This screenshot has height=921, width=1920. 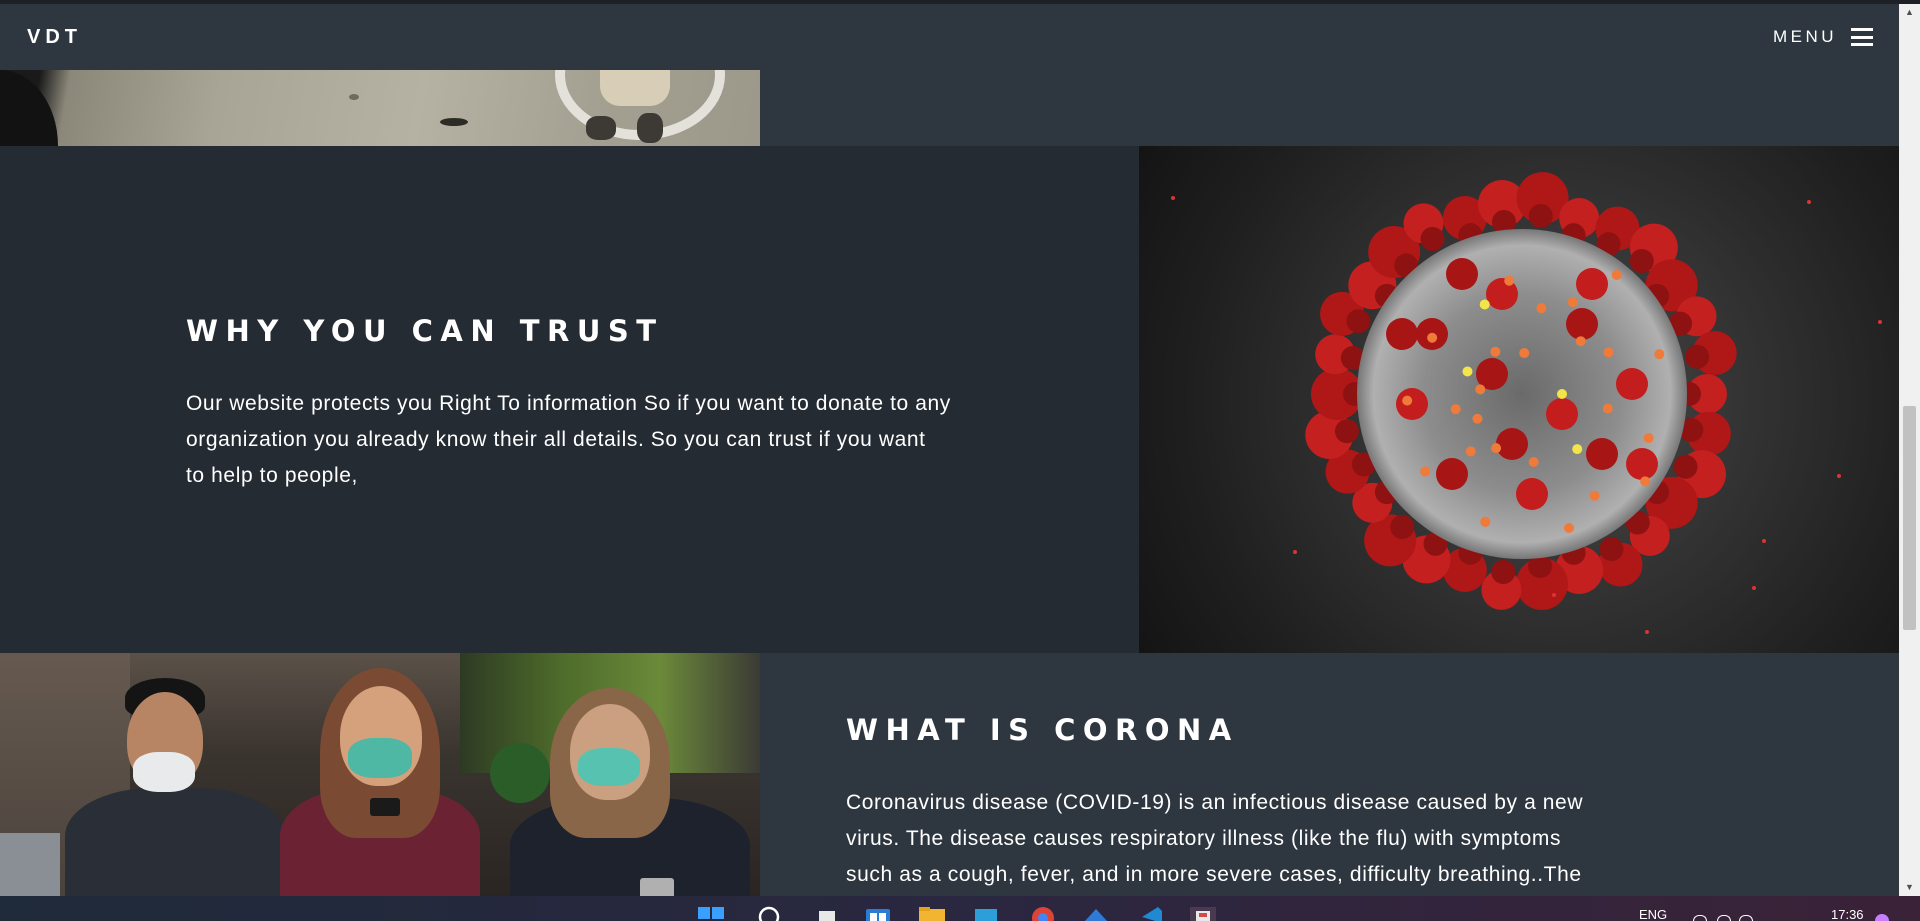 What do you see at coordinates (828, 912) in the screenshot?
I see `task-view-icon` at bounding box center [828, 912].